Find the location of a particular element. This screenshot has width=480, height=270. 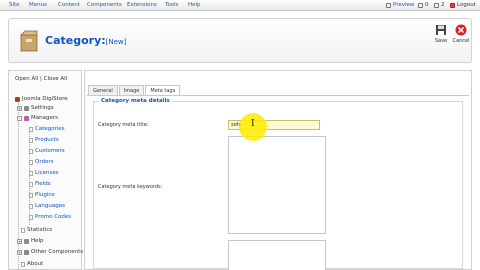

open-all-link: Open All is located at coordinates (26, 79).